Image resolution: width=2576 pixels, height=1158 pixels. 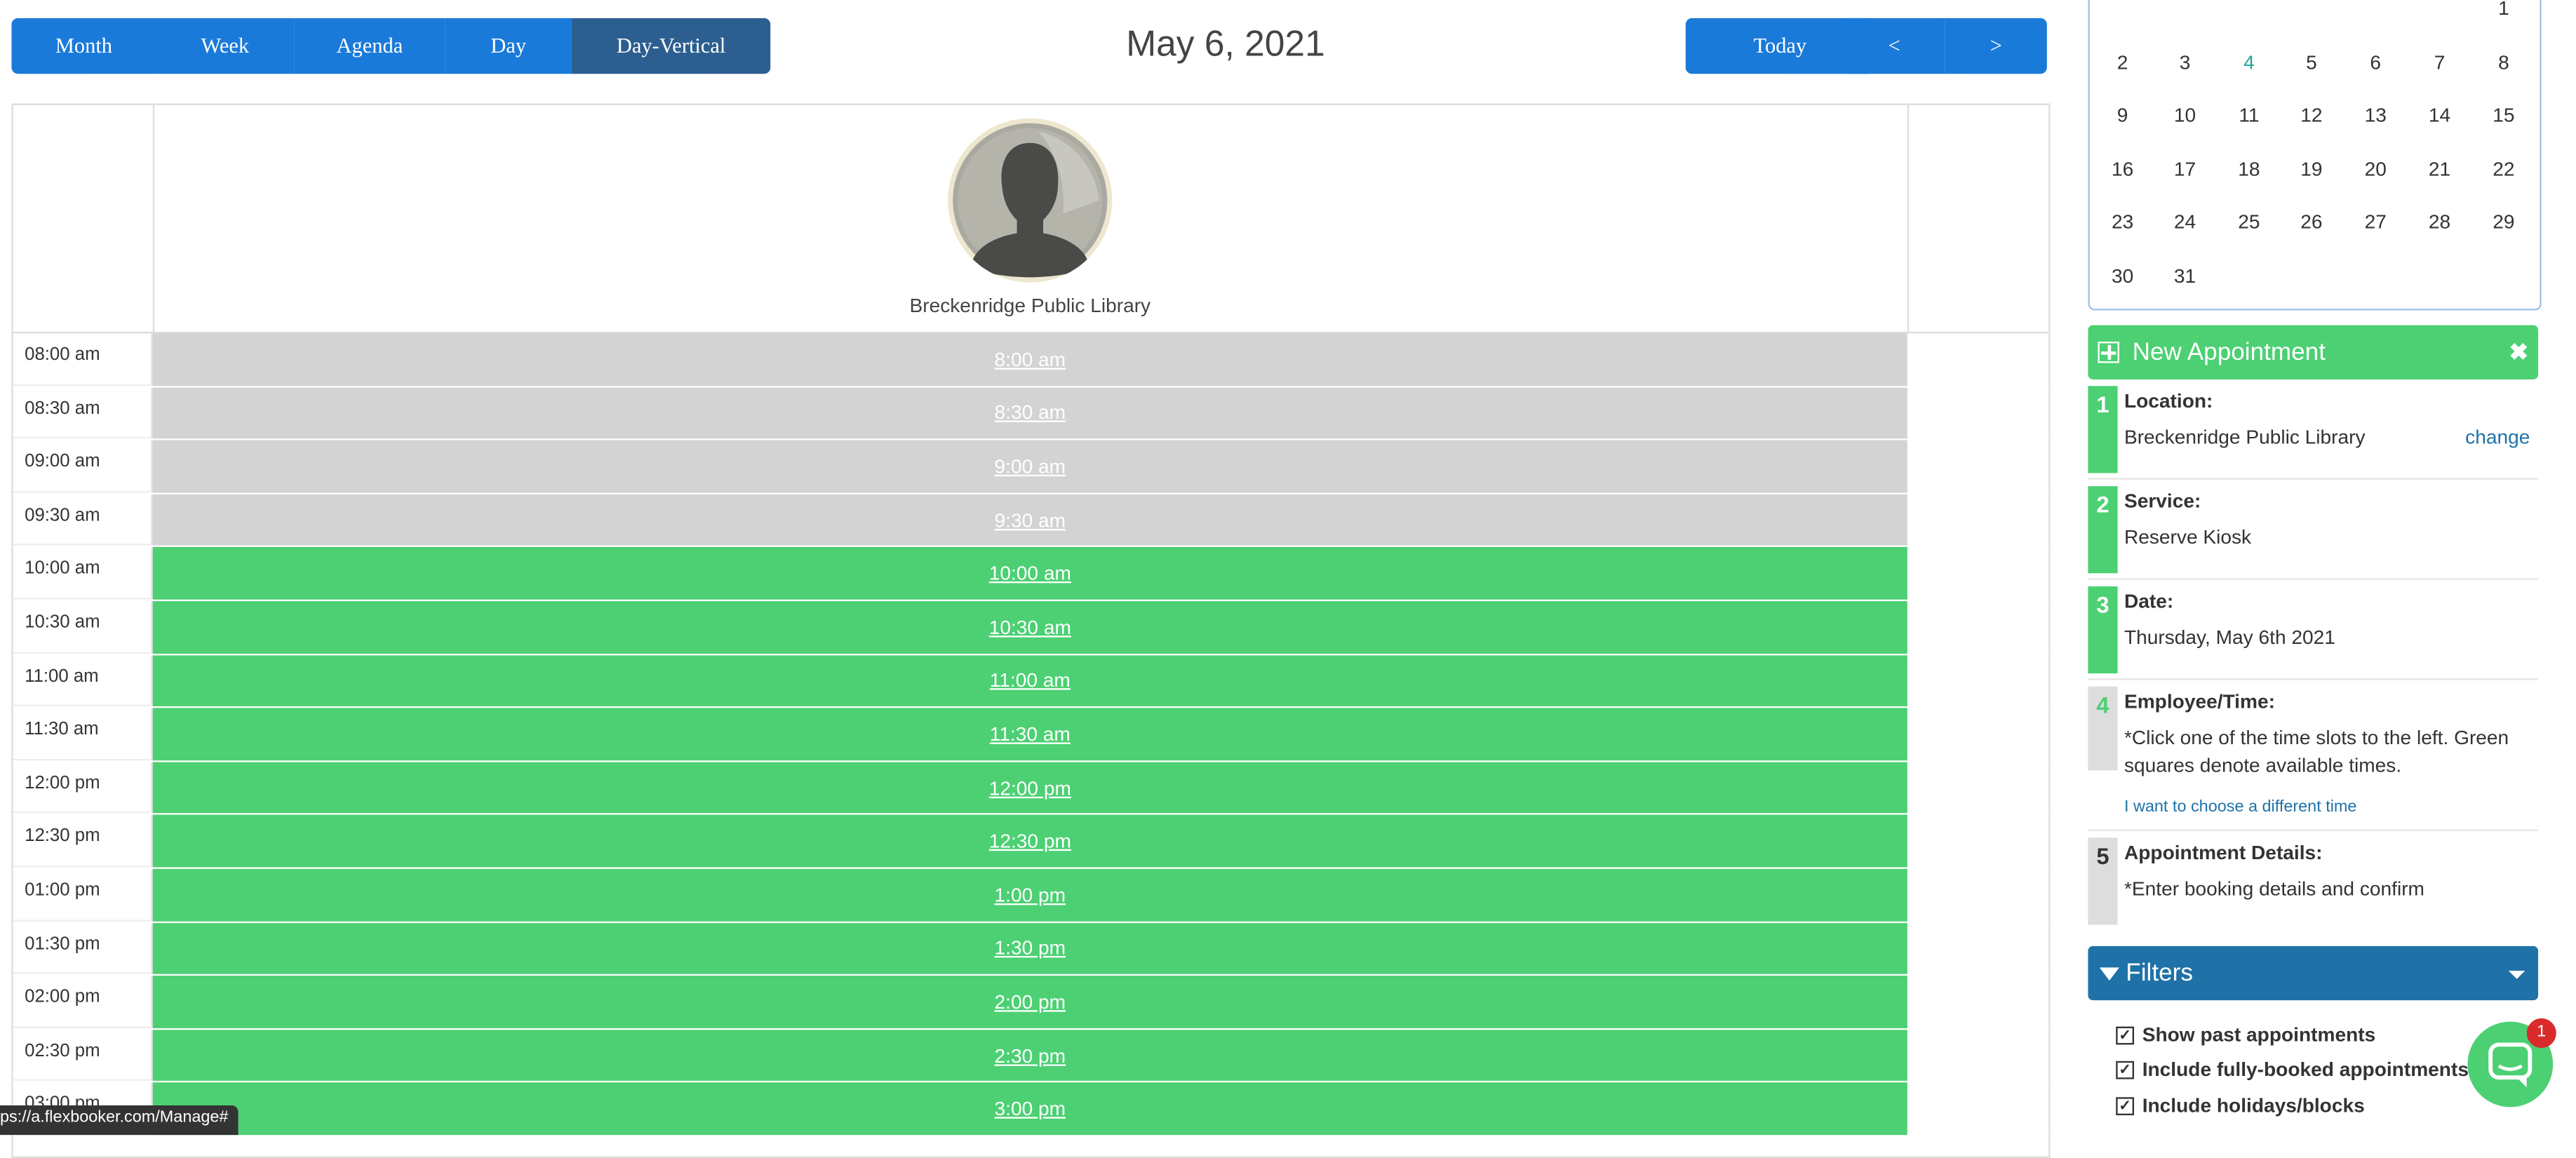 What do you see at coordinates (2185, 61) in the screenshot?
I see `mini-calendar-day: 3` at bounding box center [2185, 61].